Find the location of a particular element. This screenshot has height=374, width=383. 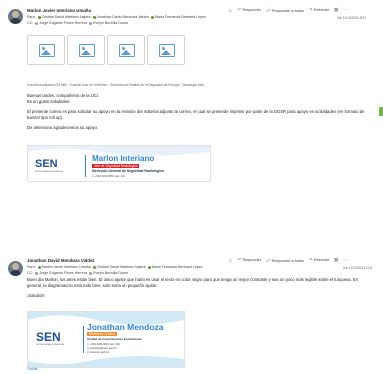

globe-icon: ◍ is located at coordinates (88, 352).